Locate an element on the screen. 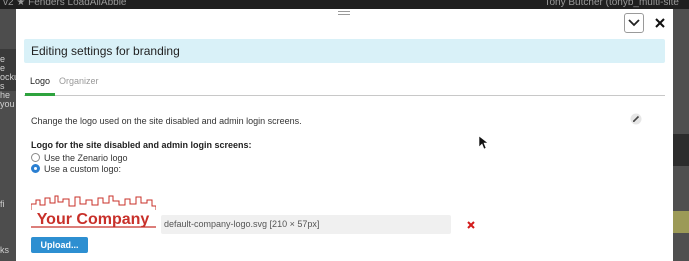 This screenshot has height=261, width=689. radio-label: Use the Zenario logo is located at coordinates (86, 157).